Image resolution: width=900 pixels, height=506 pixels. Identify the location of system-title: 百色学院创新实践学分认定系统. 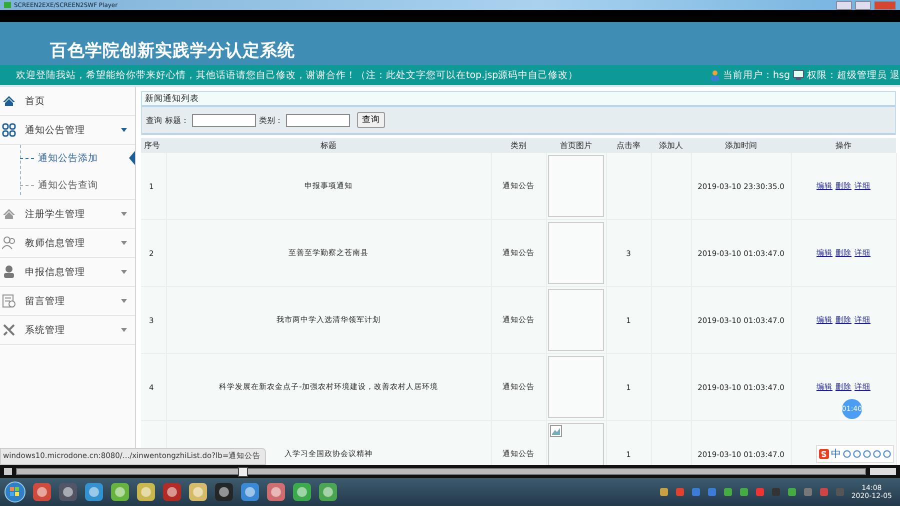
(172, 51).